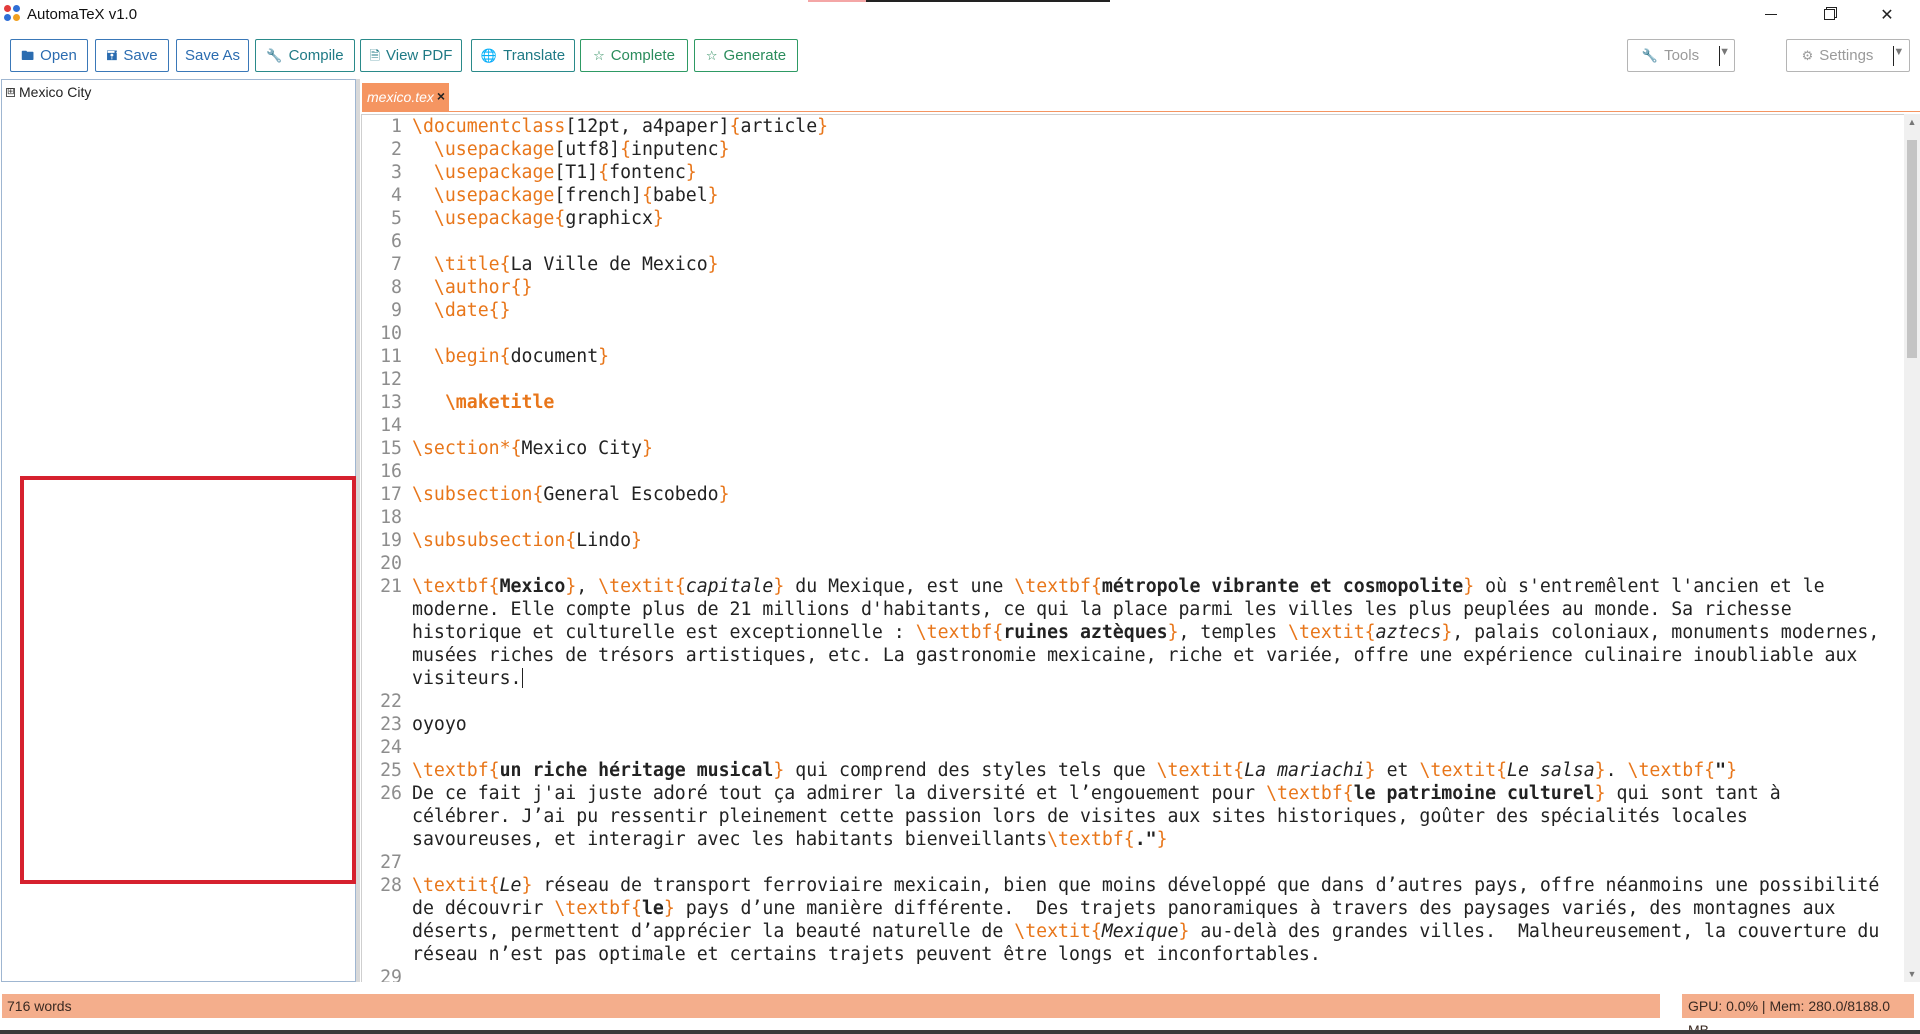 The width and height of the screenshot is (1920, 1034). What do you see at coordinates (1154, 724) in the screenshot?
I see `code-text: oyoyo` at bounding box center [1154, 724].